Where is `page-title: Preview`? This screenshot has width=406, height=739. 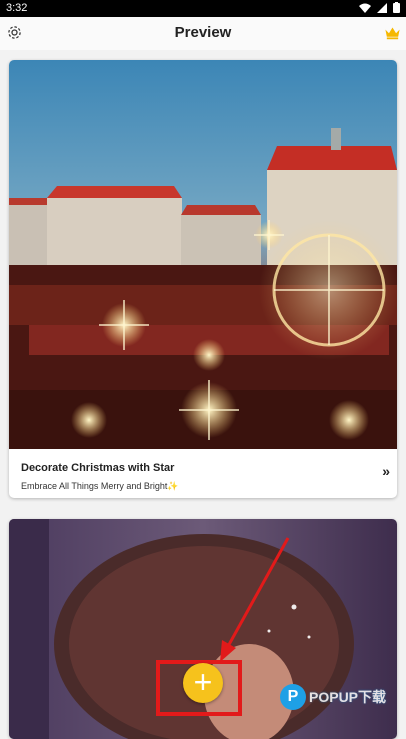
page-title: Preview is located at coordinates (203, 32).